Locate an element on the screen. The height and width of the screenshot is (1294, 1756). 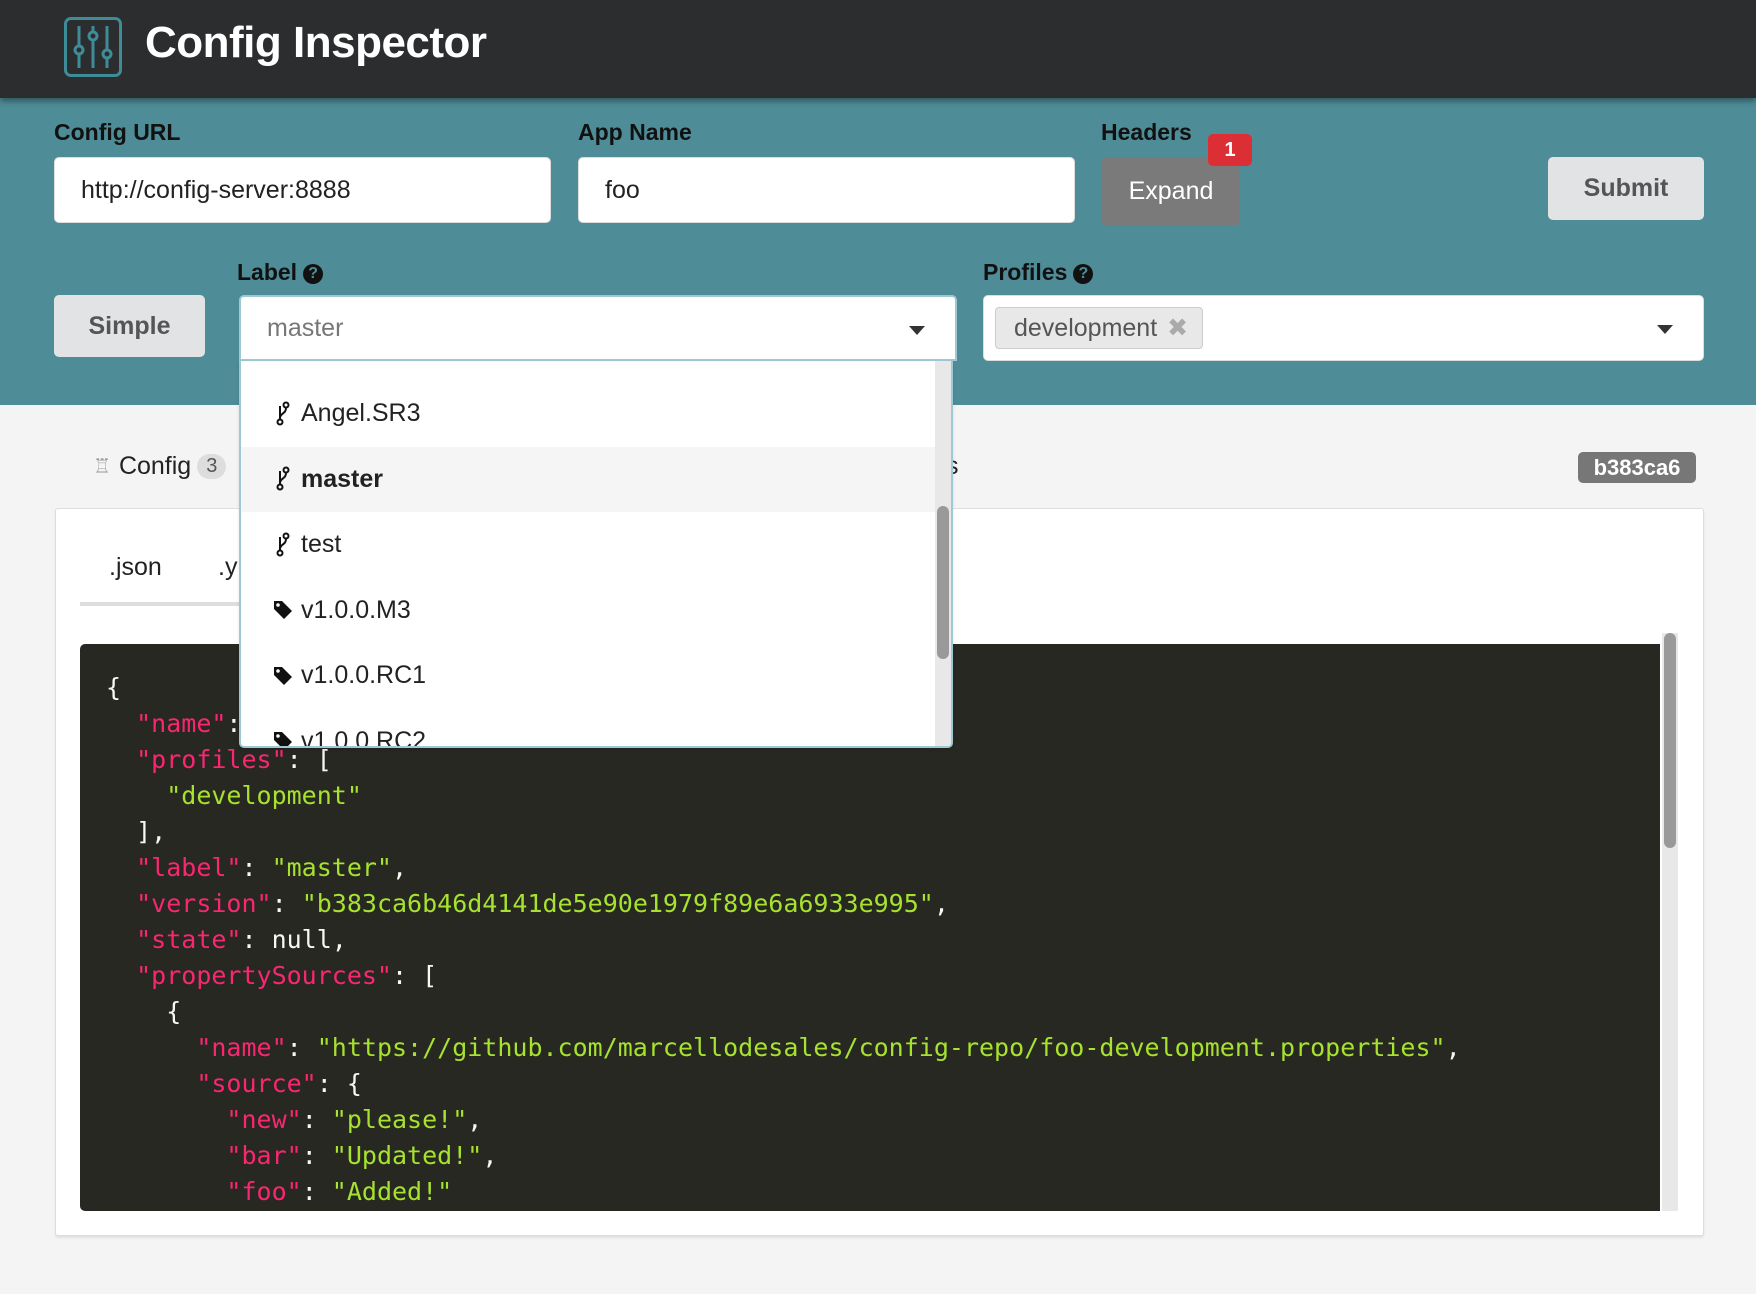
dropdown-scrollbar-thumb is located at coordinates (943, 582).